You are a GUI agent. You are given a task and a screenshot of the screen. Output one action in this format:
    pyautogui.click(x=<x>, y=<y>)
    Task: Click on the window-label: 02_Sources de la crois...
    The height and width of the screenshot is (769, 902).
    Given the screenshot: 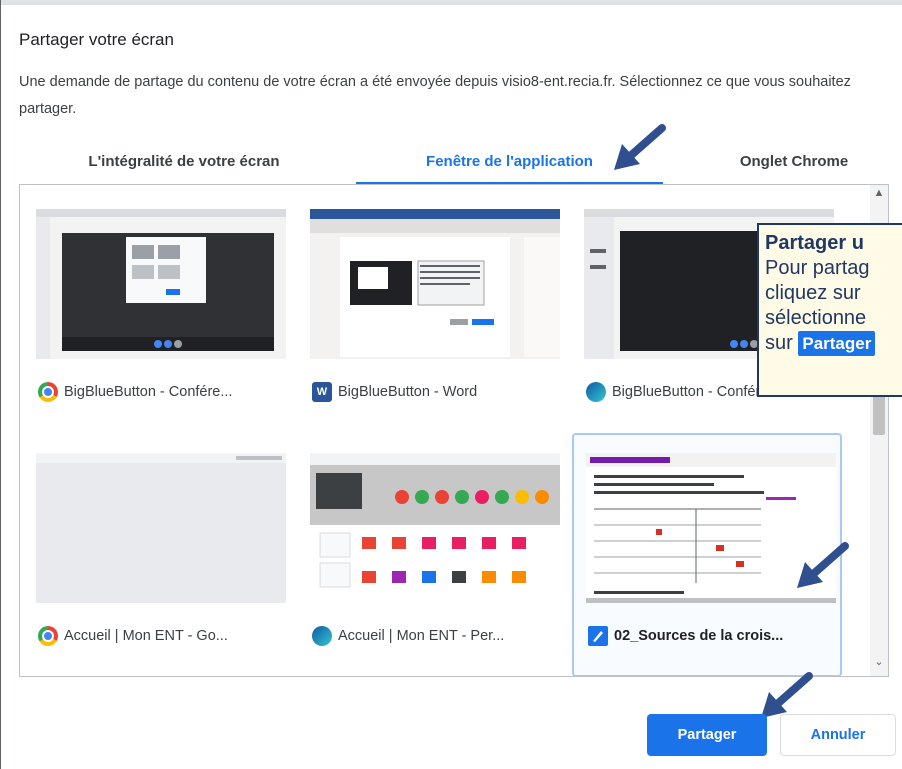 What is the action you would take?
    pyautogui.click(x=713, y=636)
    